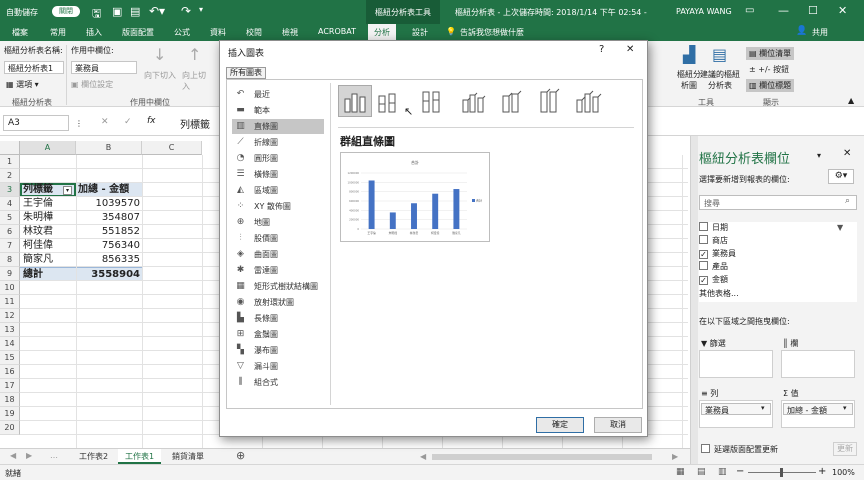 This screenshot has height=480, width=864. What do you see at coordinates (813, 10) in the screenshot?
I see `maximize-icon: ☐` at bounding box center [813, 10].